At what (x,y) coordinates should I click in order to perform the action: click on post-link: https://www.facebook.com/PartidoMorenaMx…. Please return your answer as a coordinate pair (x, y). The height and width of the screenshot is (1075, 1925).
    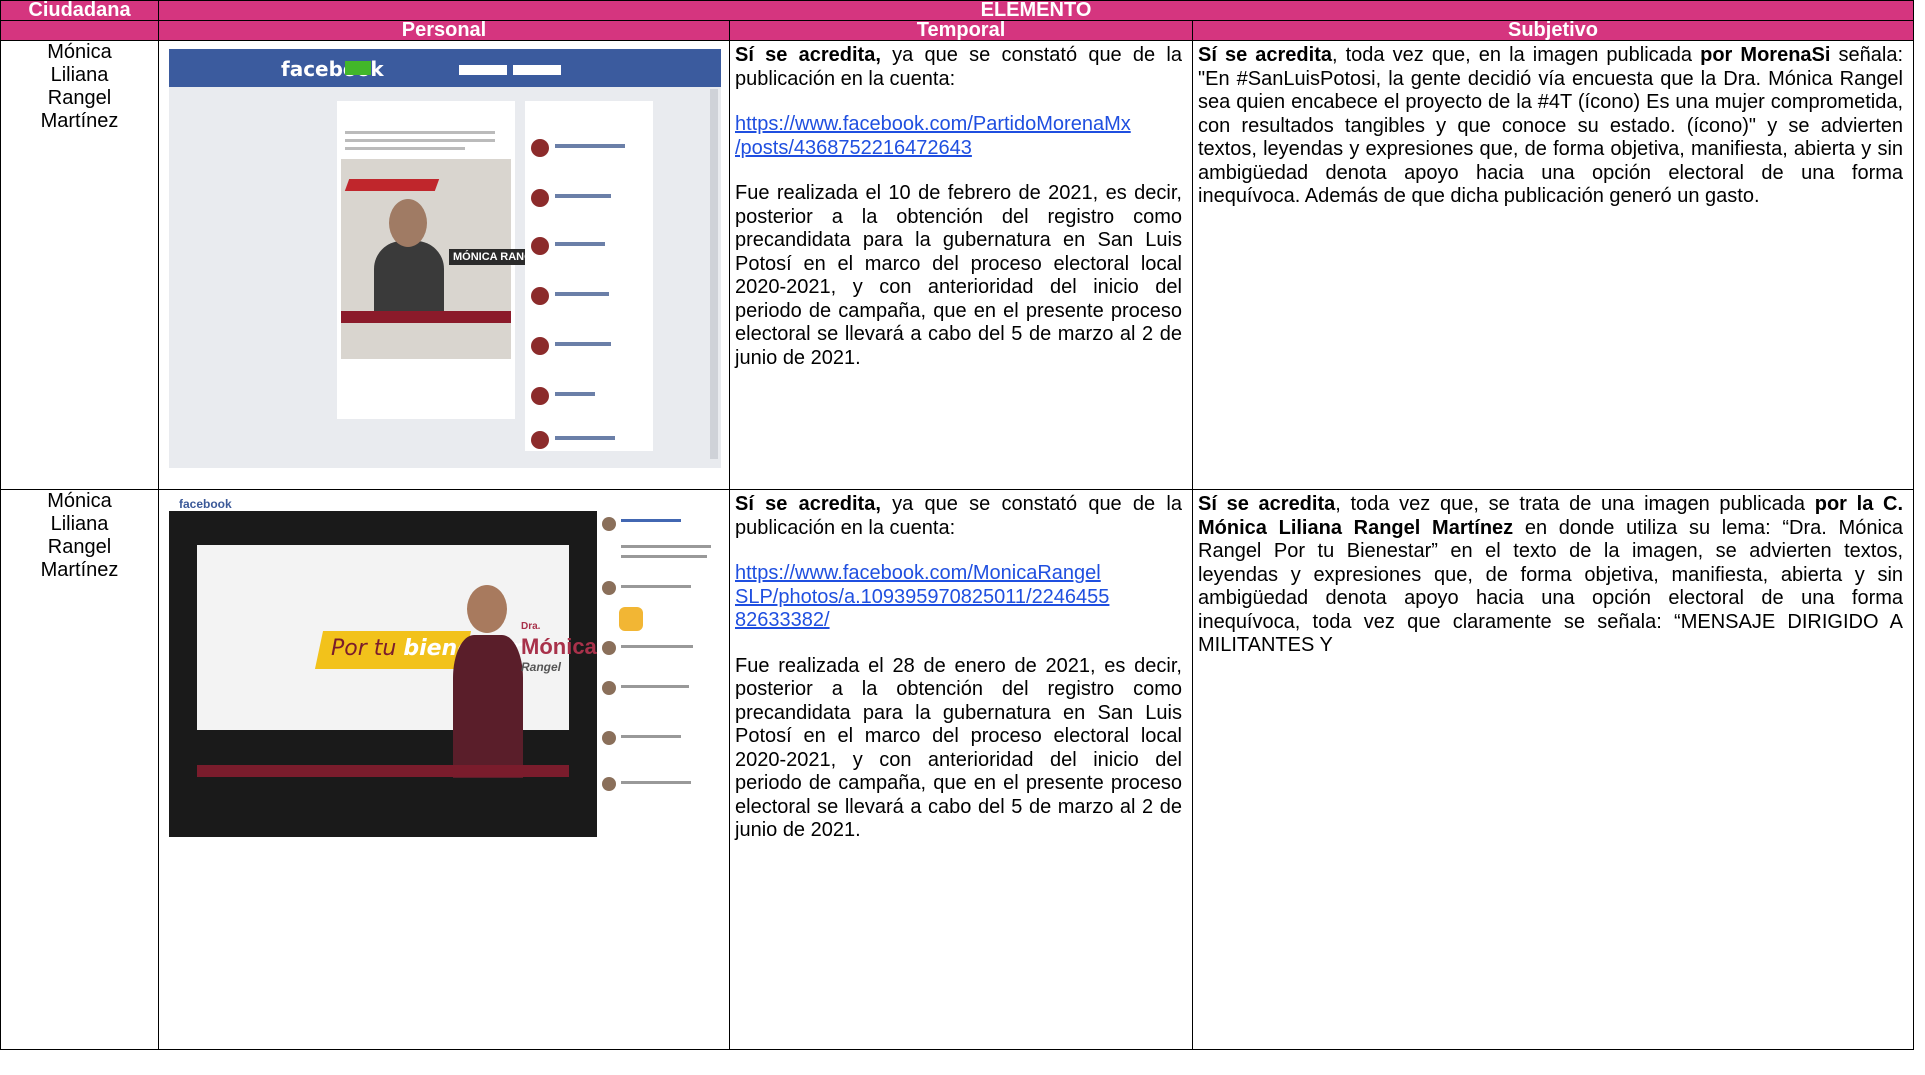
    Looking at the image, I should click on (958, 136).